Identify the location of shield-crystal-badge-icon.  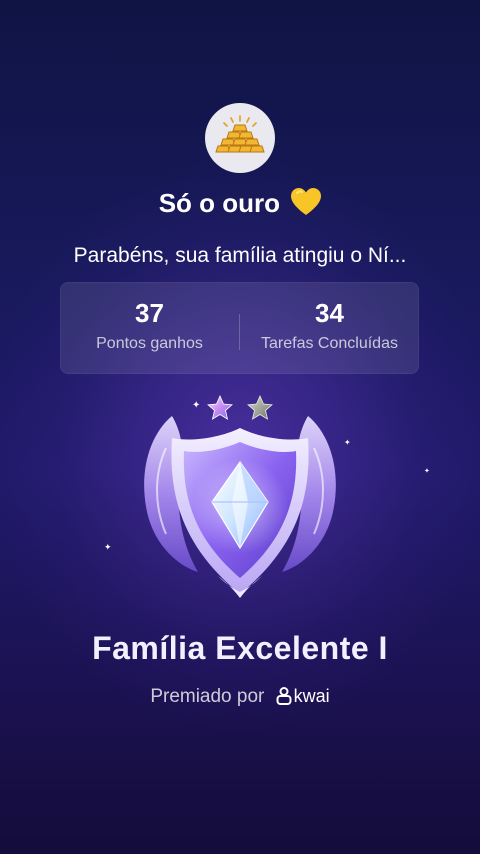
(240, 496).